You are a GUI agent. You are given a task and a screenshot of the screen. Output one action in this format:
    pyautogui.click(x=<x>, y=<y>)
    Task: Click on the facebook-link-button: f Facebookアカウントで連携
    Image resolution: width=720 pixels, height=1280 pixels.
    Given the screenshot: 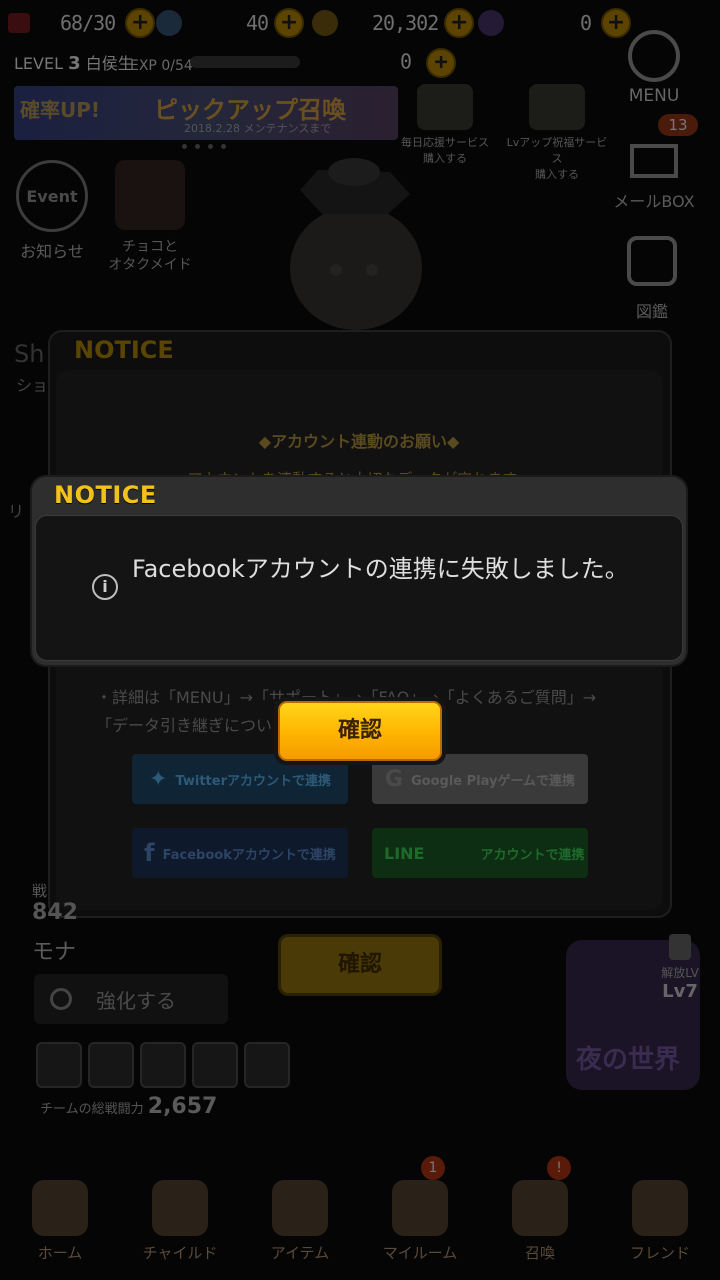 What is the action you would take?
    pyautogui.click(x=240, y=853)
    